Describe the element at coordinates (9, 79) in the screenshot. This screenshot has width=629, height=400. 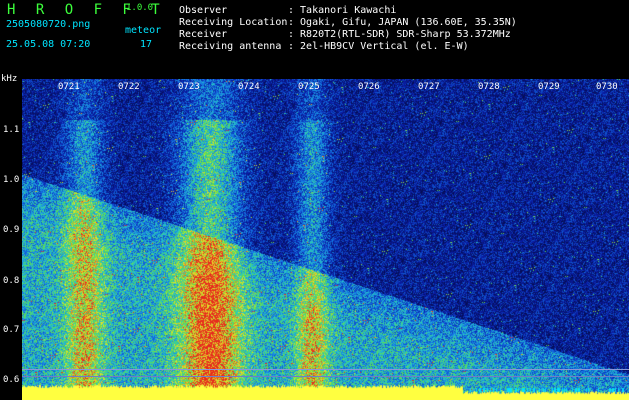
I see `y-axis-unit: kHz` at that location.